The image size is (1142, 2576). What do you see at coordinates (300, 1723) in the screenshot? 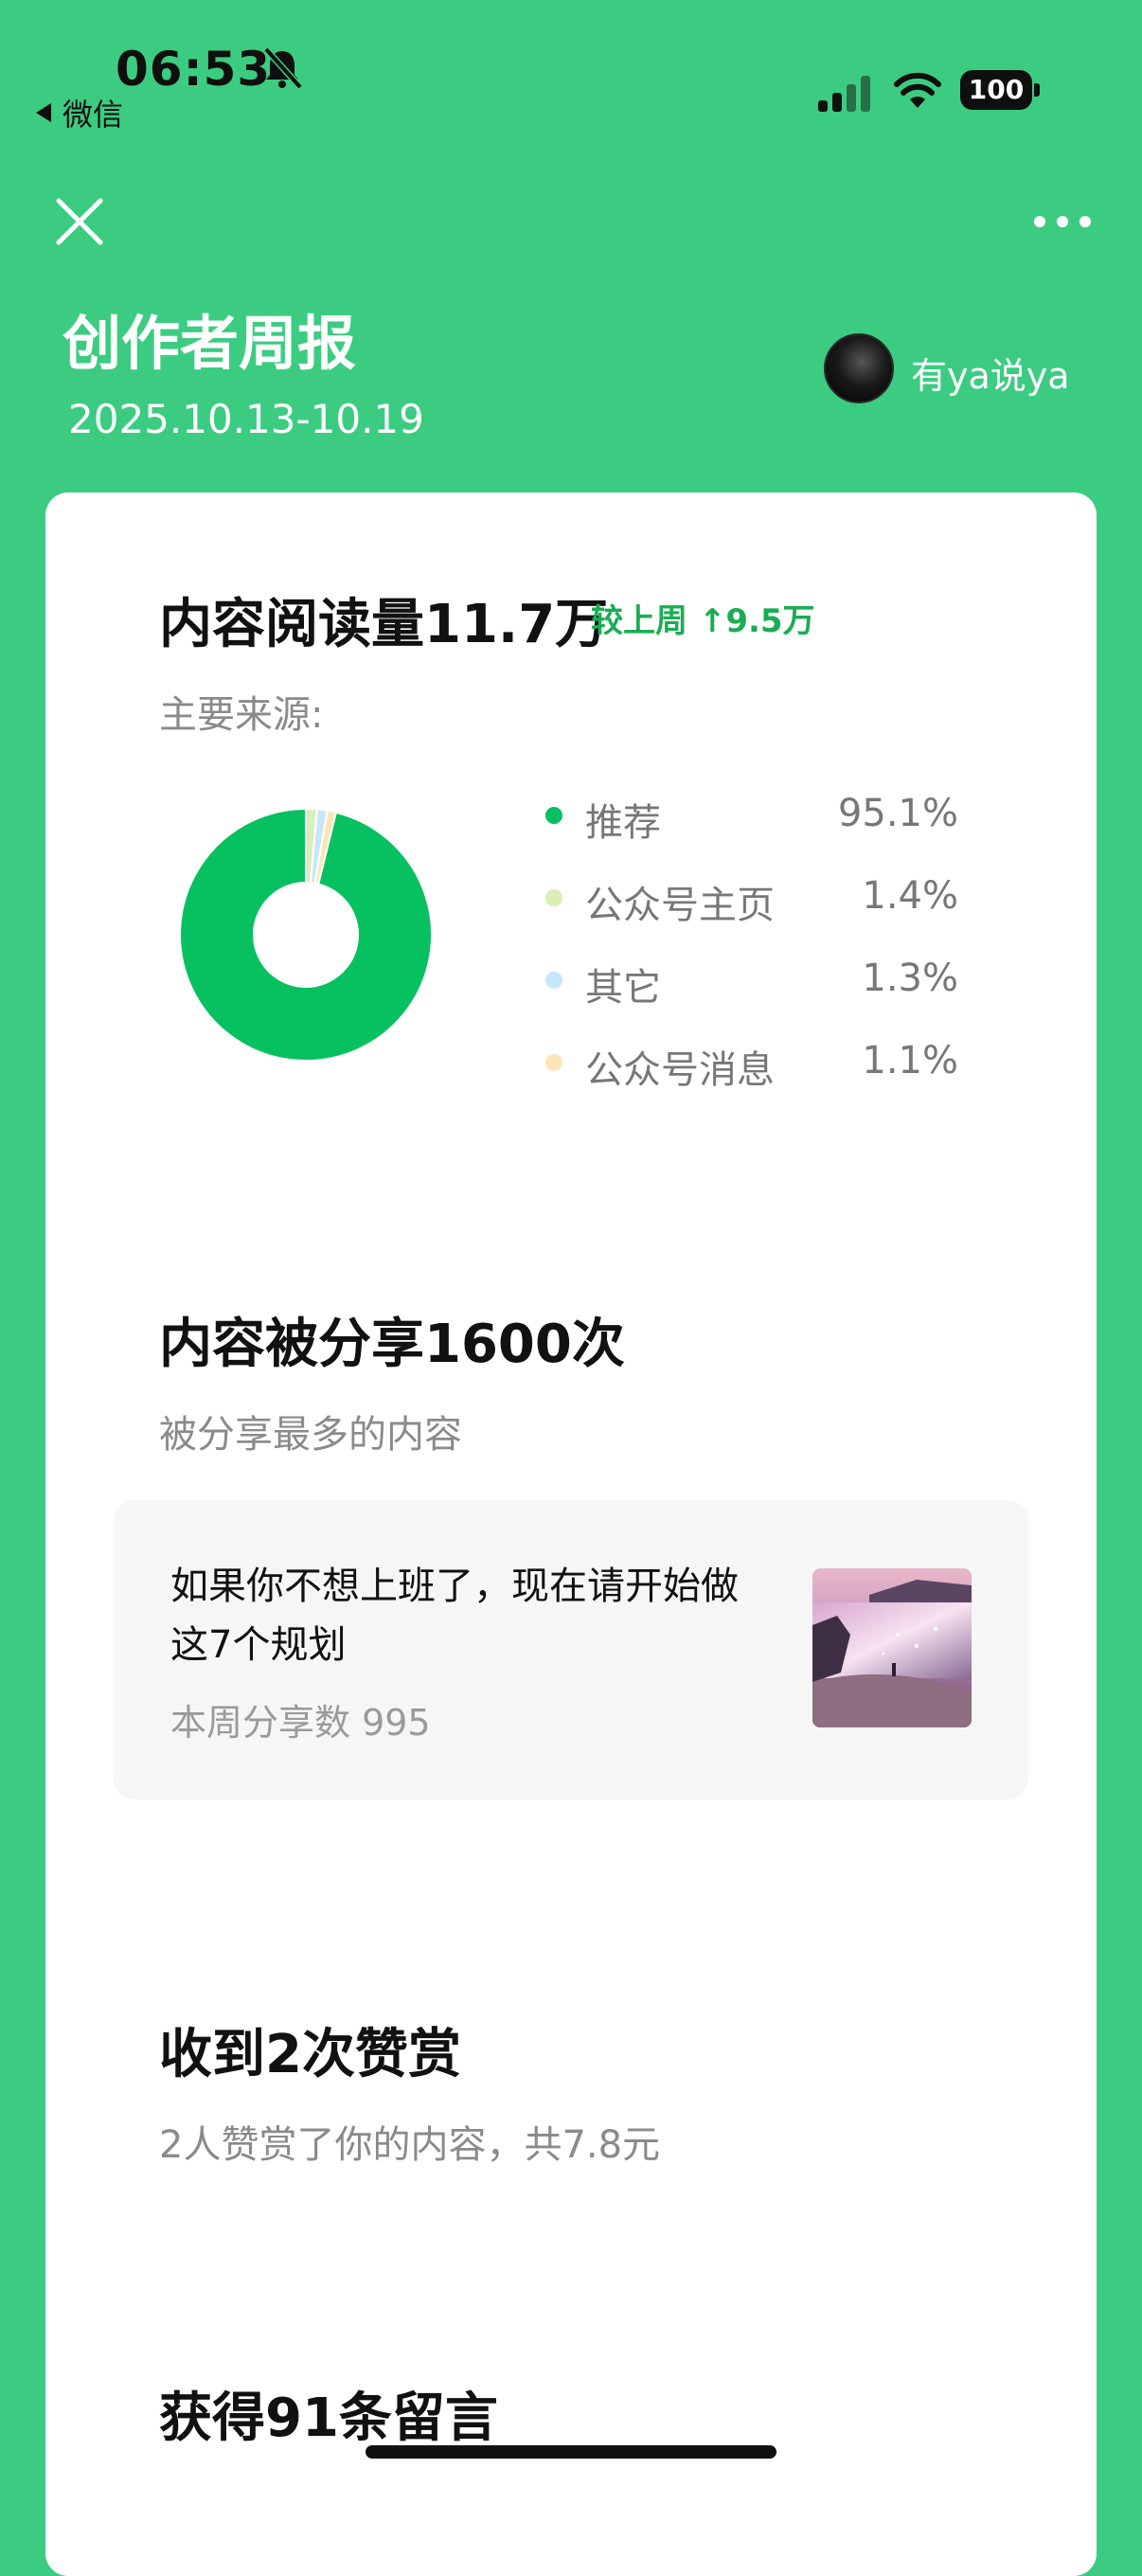
I see `article-share-count: 本周分享数 995` at bounding box center [300, 1723].